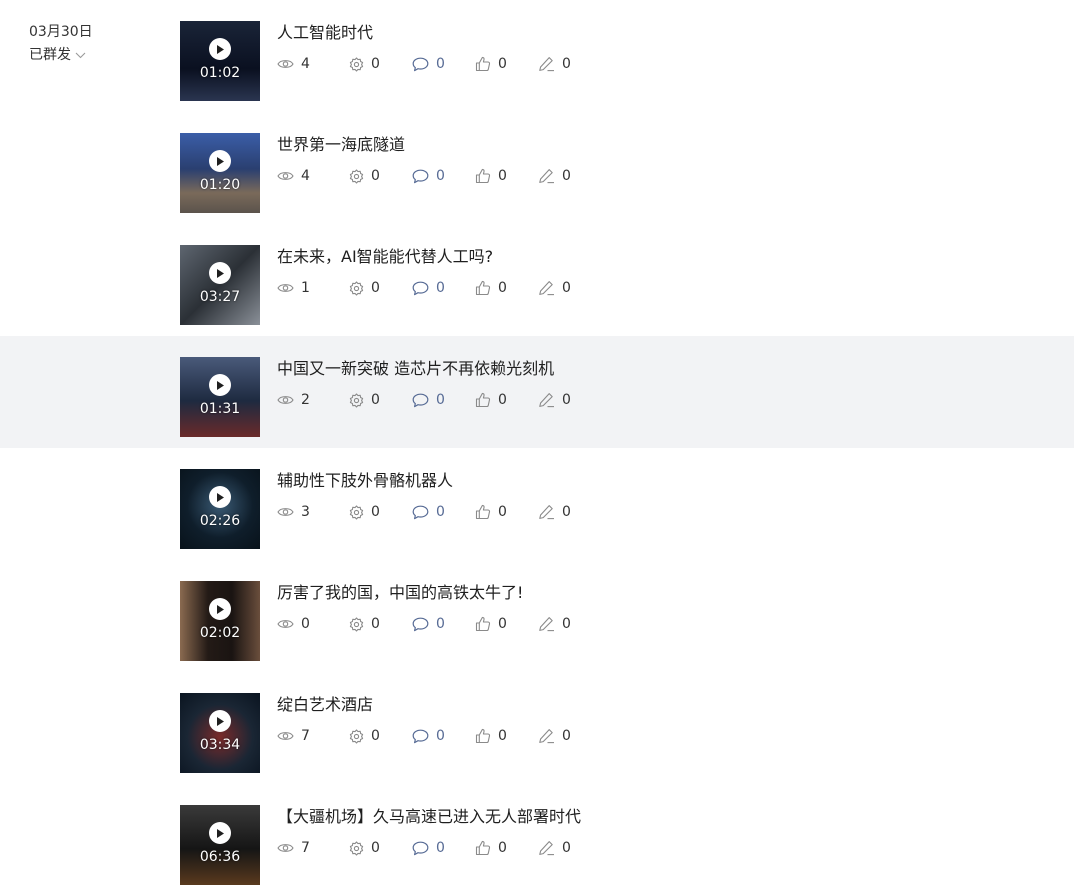  I want to click on video-thumbnail: 03:27, so click(220, 285).